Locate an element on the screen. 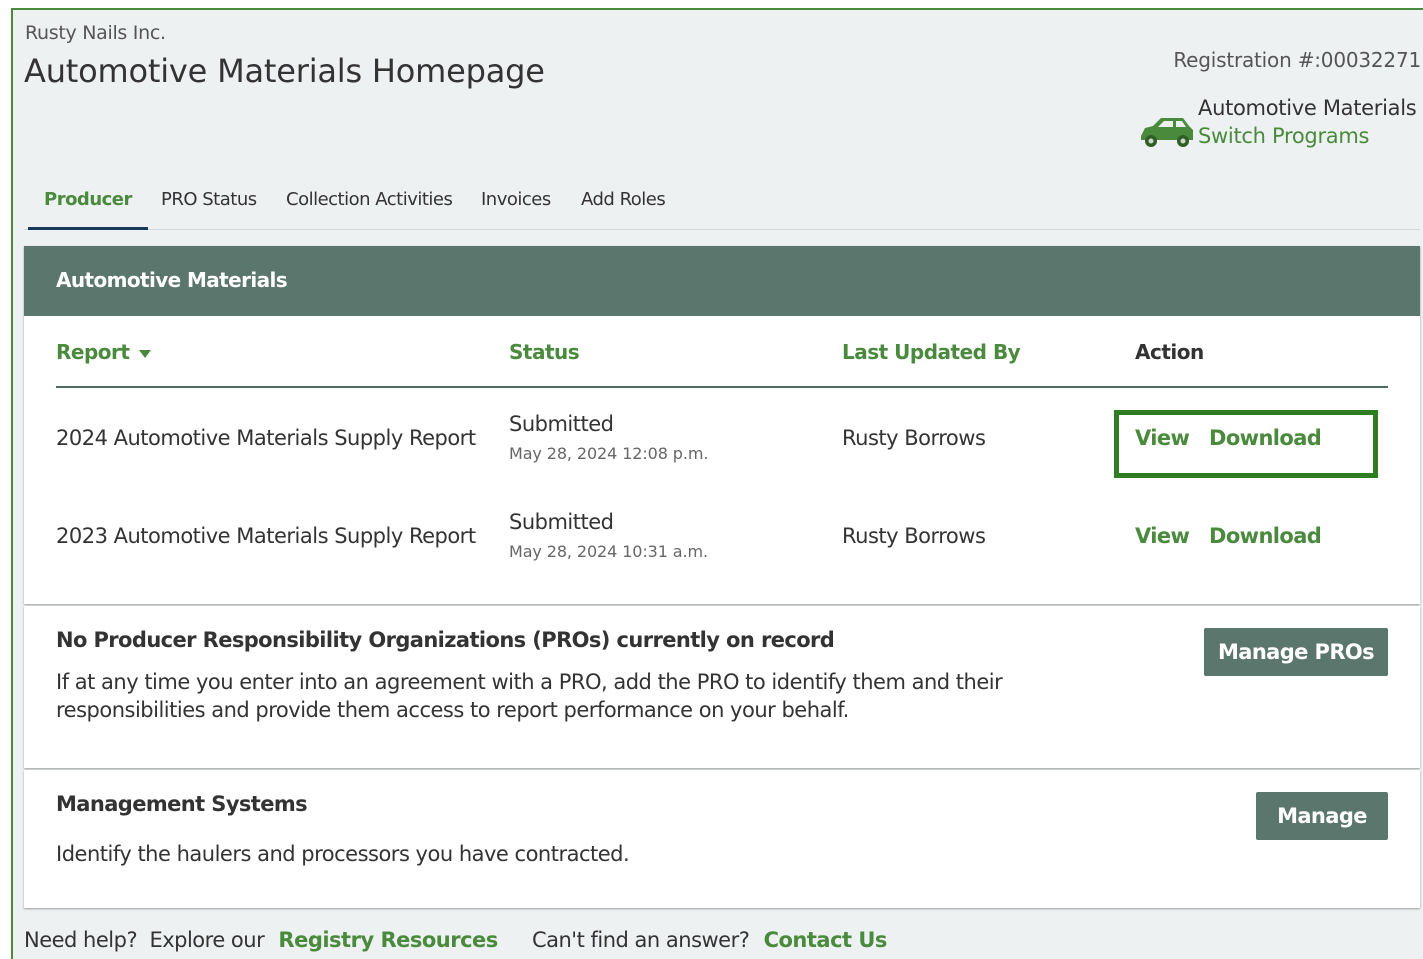 Image resolution: width=1423 pixels, height=959 pixels. sort-down-icon is located at coordinates (144, 354).